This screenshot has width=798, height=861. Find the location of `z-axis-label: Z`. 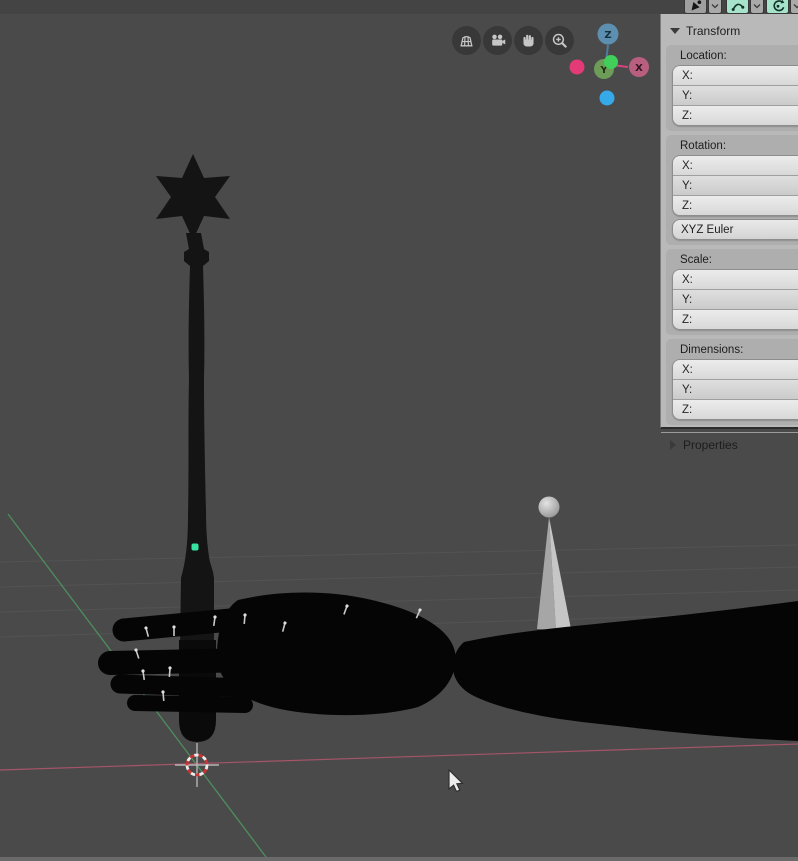

z-axis-label: Z is located at coordinates (607, 35).